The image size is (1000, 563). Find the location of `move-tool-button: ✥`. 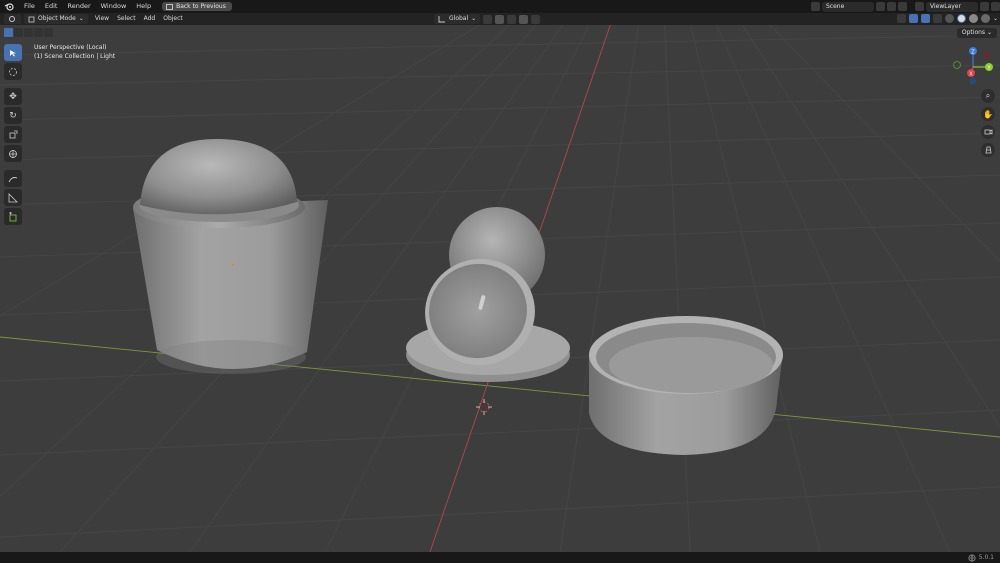

move-tool-button: ✥ is located at coordinates (13, 96).